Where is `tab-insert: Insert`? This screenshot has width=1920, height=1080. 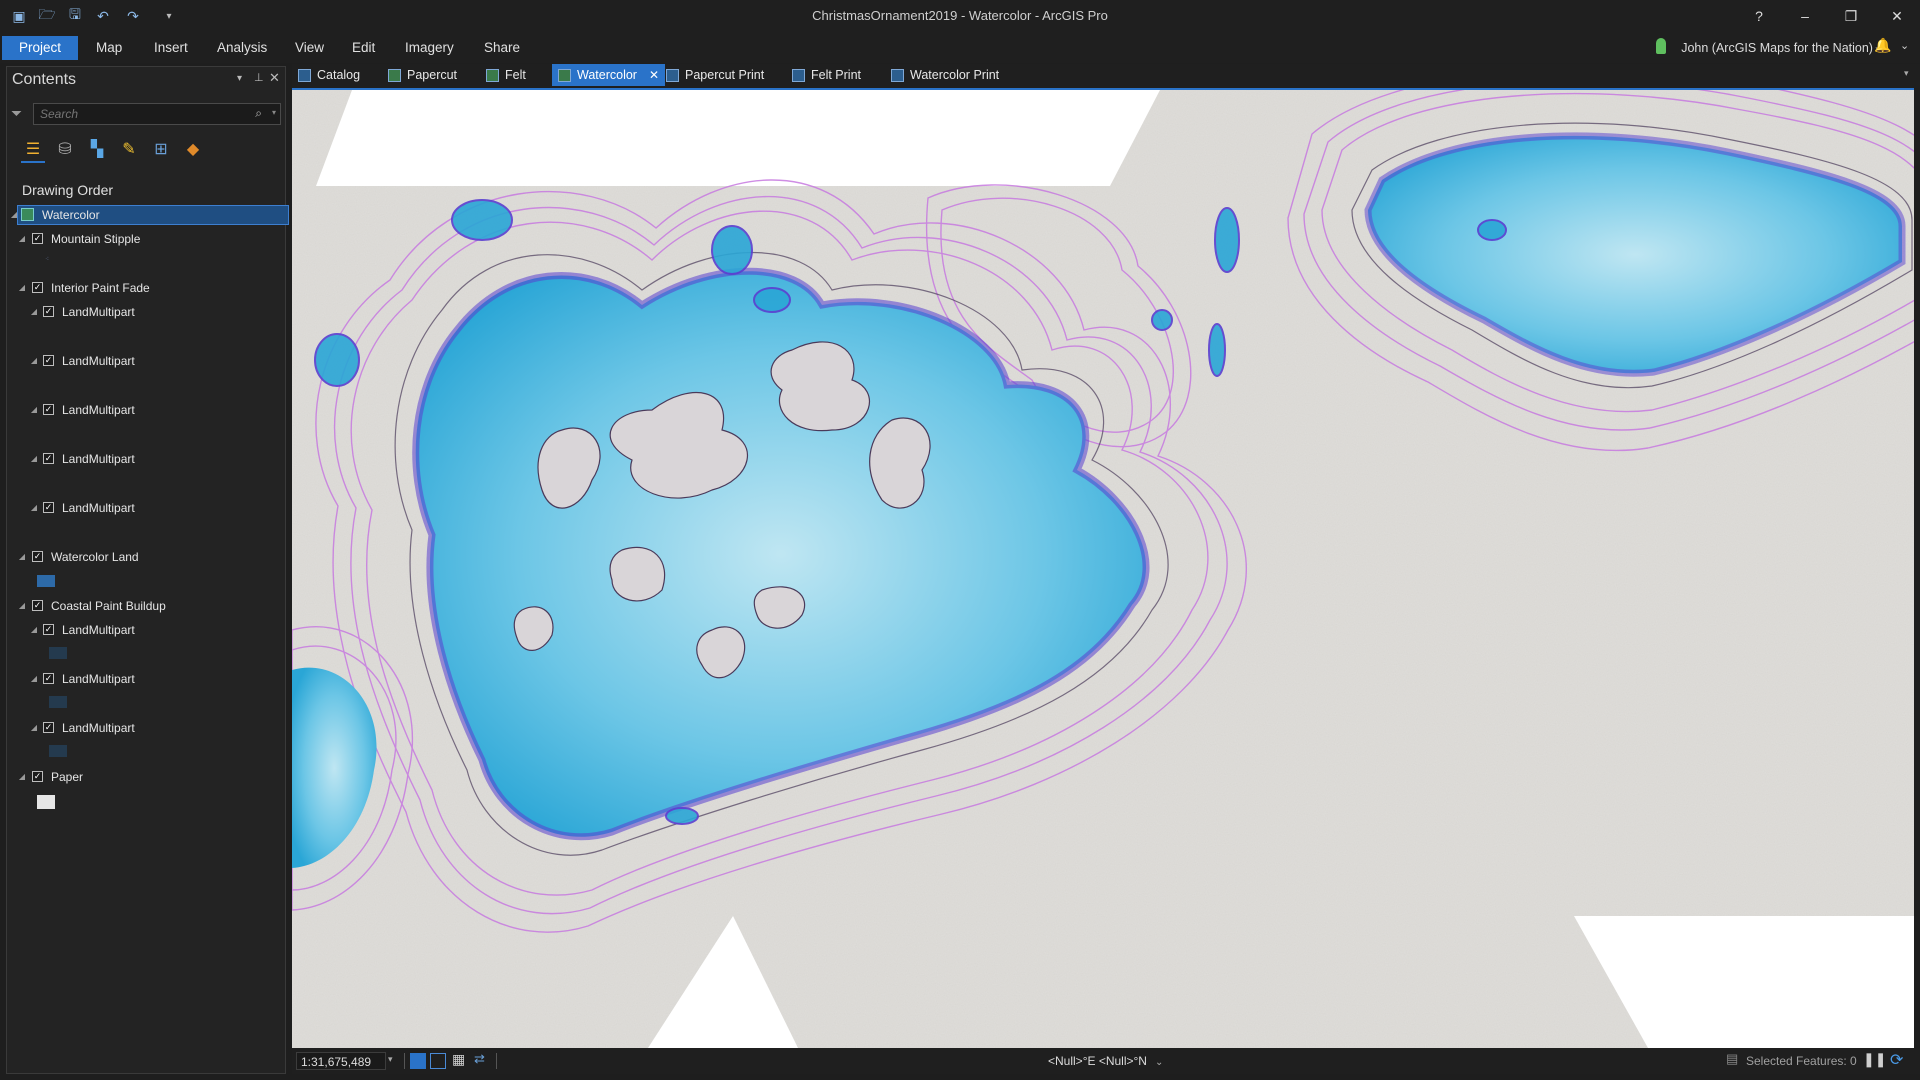
tab-insert: Insert is located at coordinates (171, 48).